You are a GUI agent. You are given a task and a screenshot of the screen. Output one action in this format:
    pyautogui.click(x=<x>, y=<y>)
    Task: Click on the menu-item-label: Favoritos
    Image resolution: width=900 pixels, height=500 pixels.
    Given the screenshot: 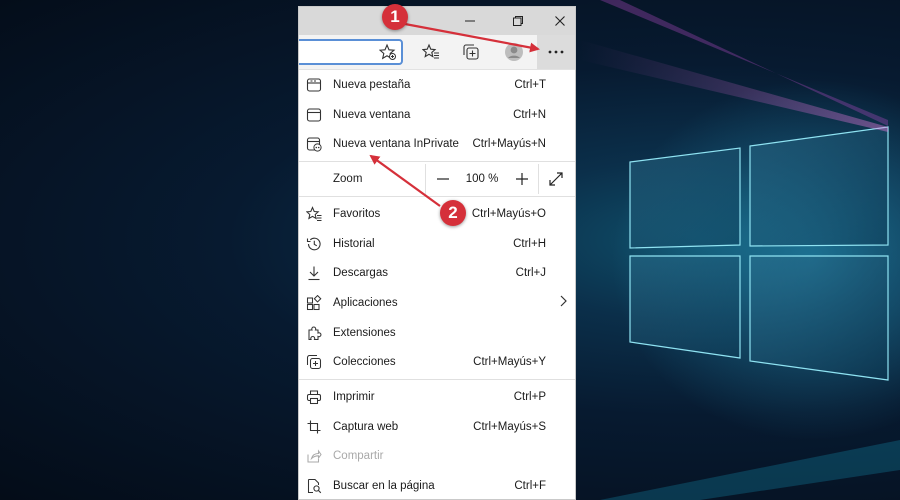 What is the action you would take?
    pyautogui.click(x=357, y=213)
    